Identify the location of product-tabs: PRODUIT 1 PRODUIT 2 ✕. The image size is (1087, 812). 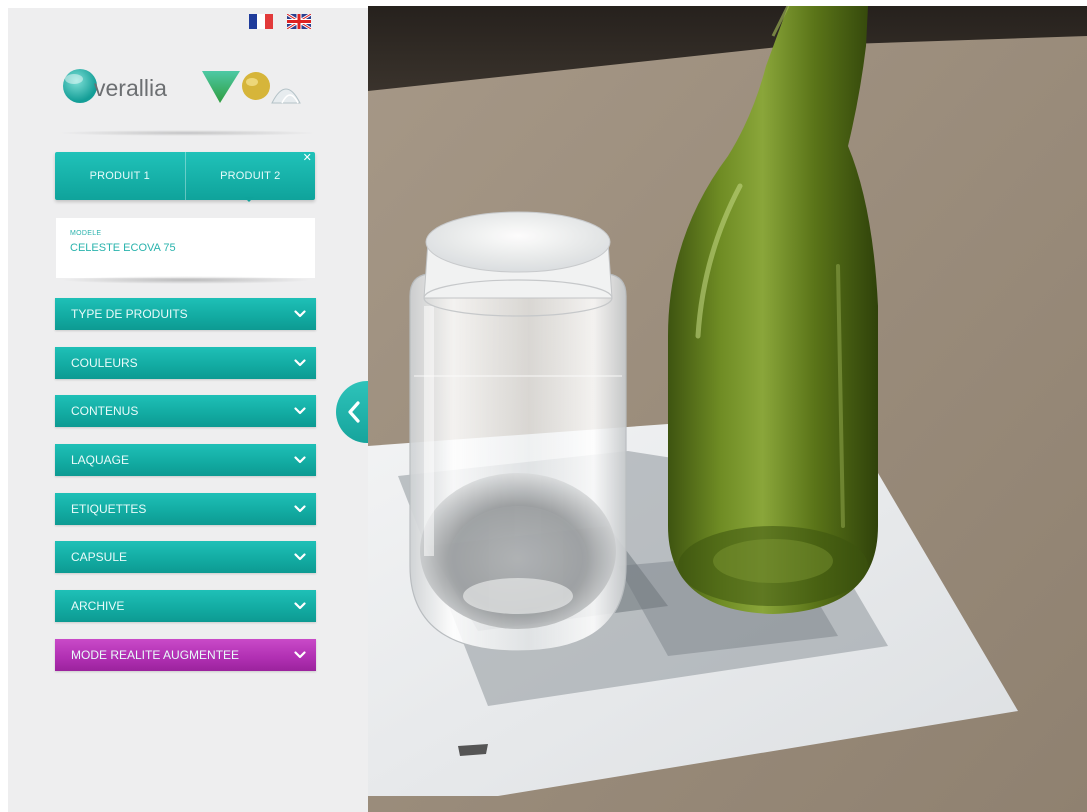
(185, 176).